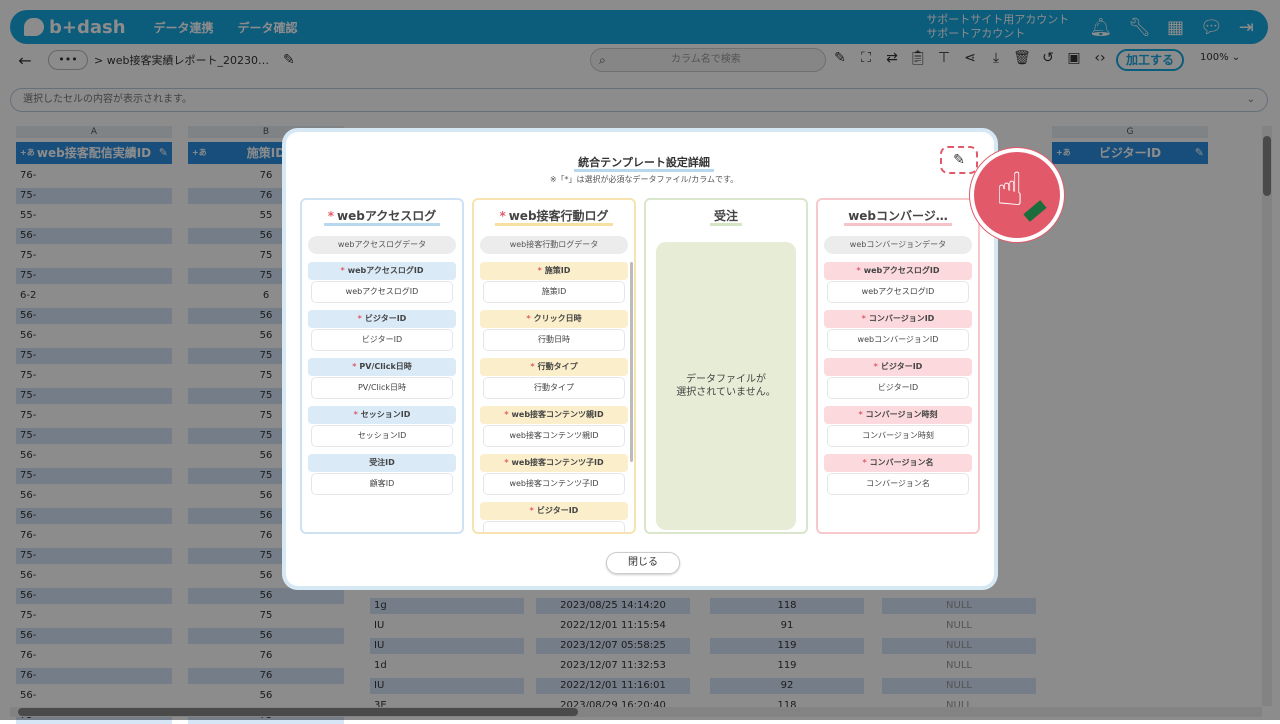 This screenshot has height=724, width=1280. What do you see at coordinates (898, 340) in the screenshot?
I see `field-value: webコンバージョンID` at bounding box center [898, 340].